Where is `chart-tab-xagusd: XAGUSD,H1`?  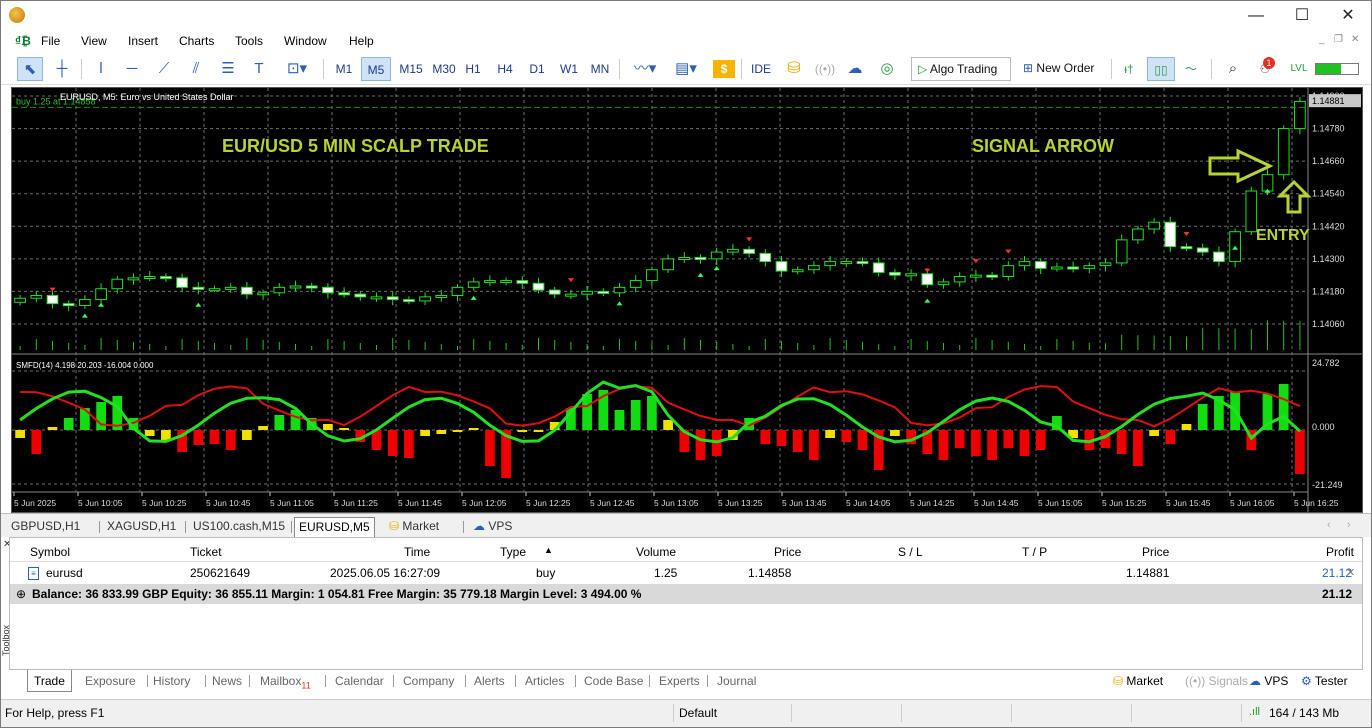
chart-tab-xagusd: XAGUSD,H1 is located at coordinates (141, 527).